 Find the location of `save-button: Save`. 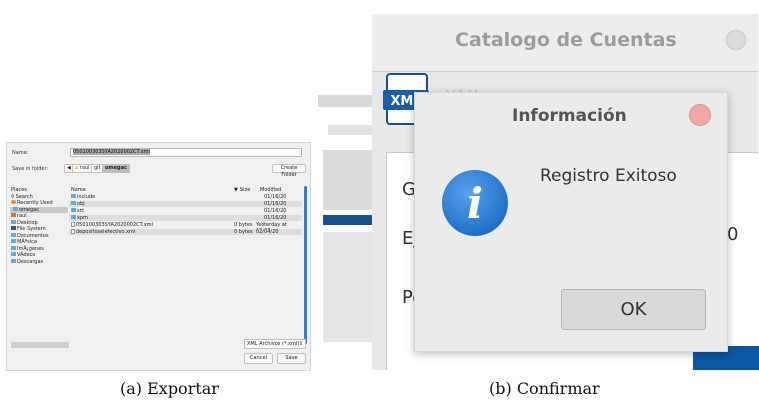

save-button: Save is located at coordinates (291, 358).